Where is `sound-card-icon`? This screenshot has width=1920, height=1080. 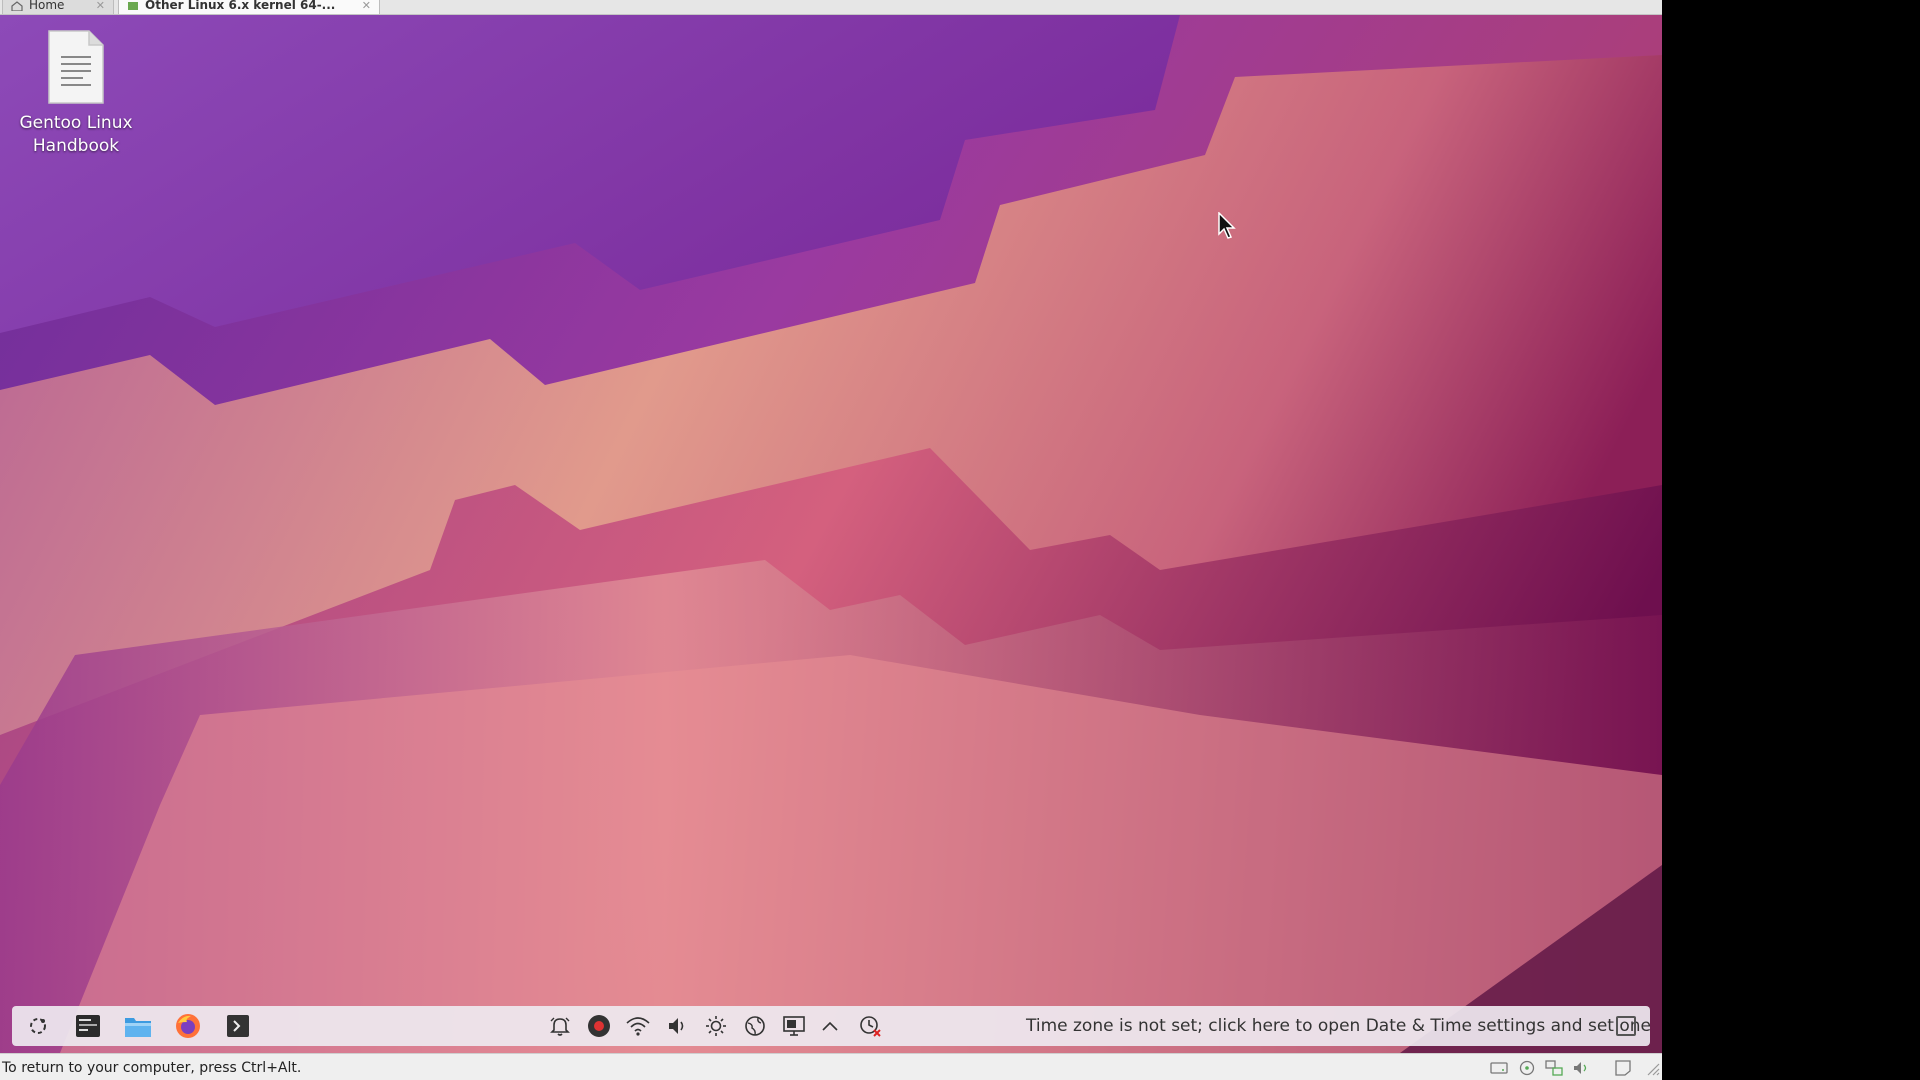
sound-card-icon is located at coordinates (1581, 1068).